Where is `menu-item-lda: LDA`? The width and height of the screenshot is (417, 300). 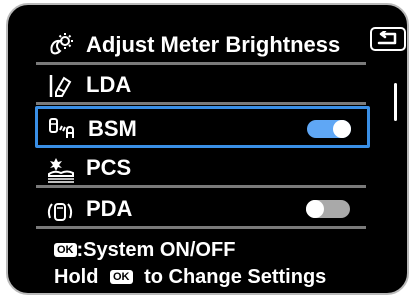 menu-item-lda: LDA is located at coordinates (201, 85).